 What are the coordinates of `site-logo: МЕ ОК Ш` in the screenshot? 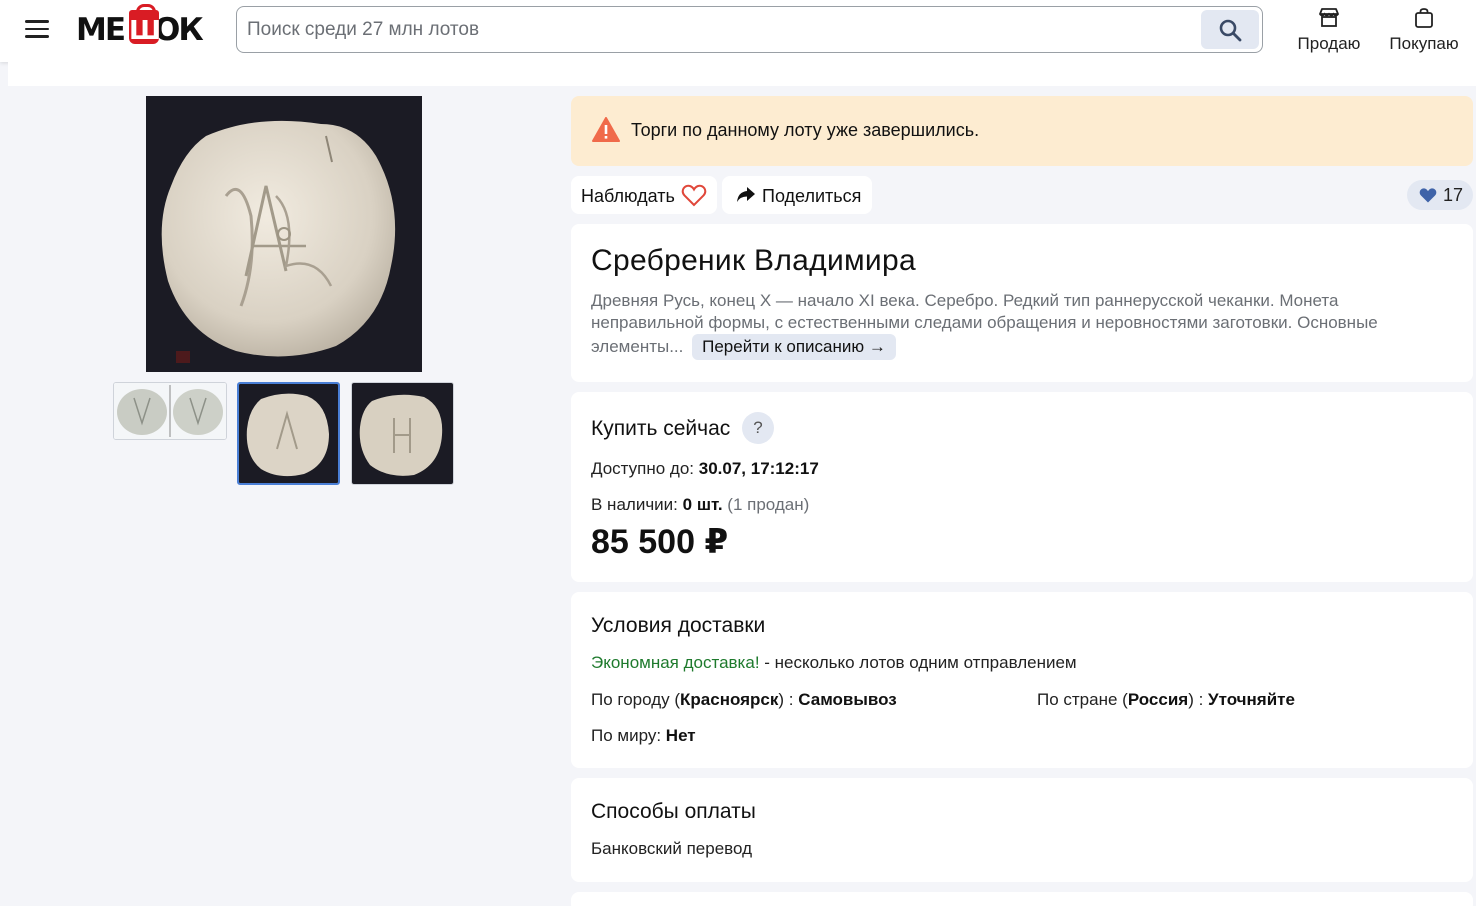 It's located at (146, 27).